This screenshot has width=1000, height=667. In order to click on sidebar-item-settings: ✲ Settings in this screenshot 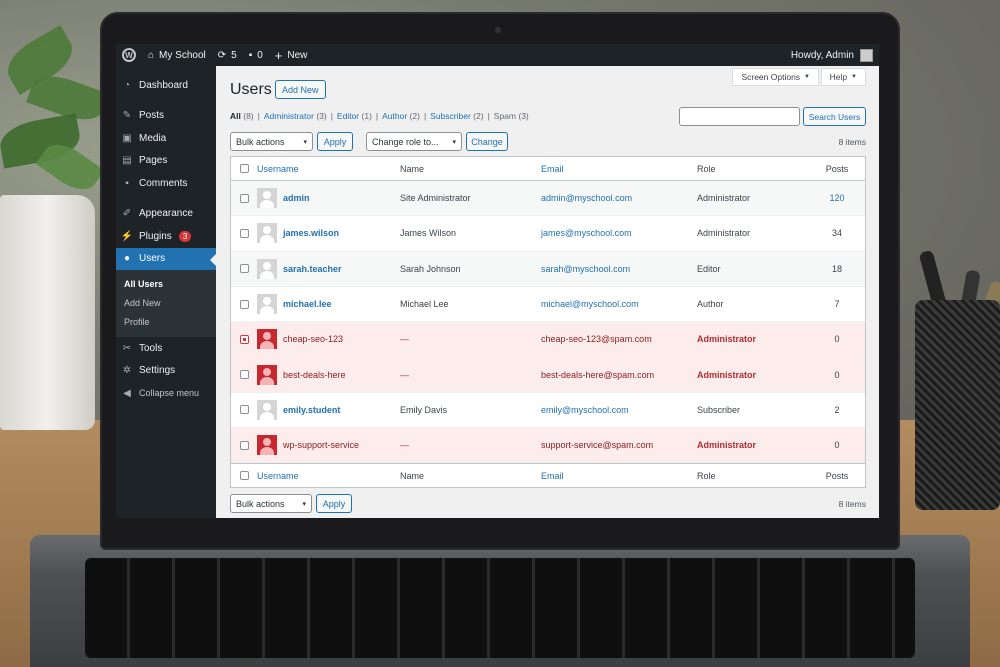, I will do `click(166, 371)`.